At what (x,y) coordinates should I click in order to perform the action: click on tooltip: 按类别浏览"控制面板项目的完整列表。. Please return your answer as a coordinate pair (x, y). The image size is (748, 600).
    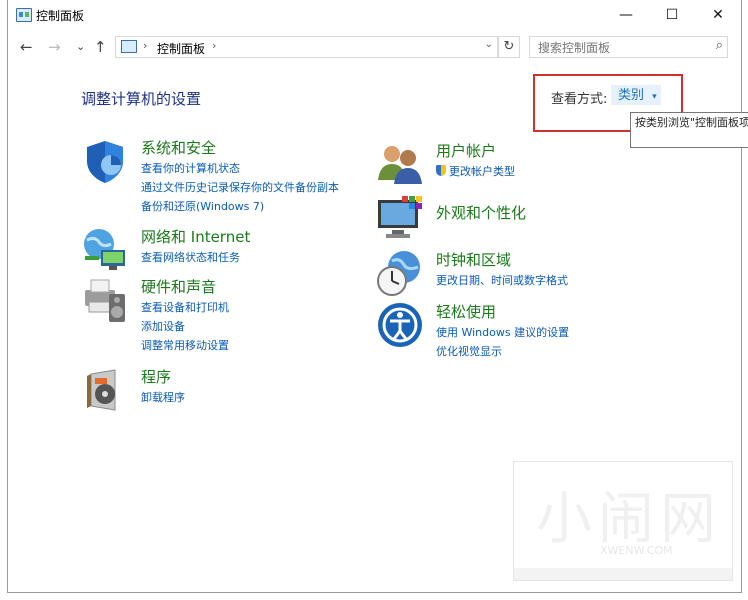
    Looking at the image, I should click on (689, 130).